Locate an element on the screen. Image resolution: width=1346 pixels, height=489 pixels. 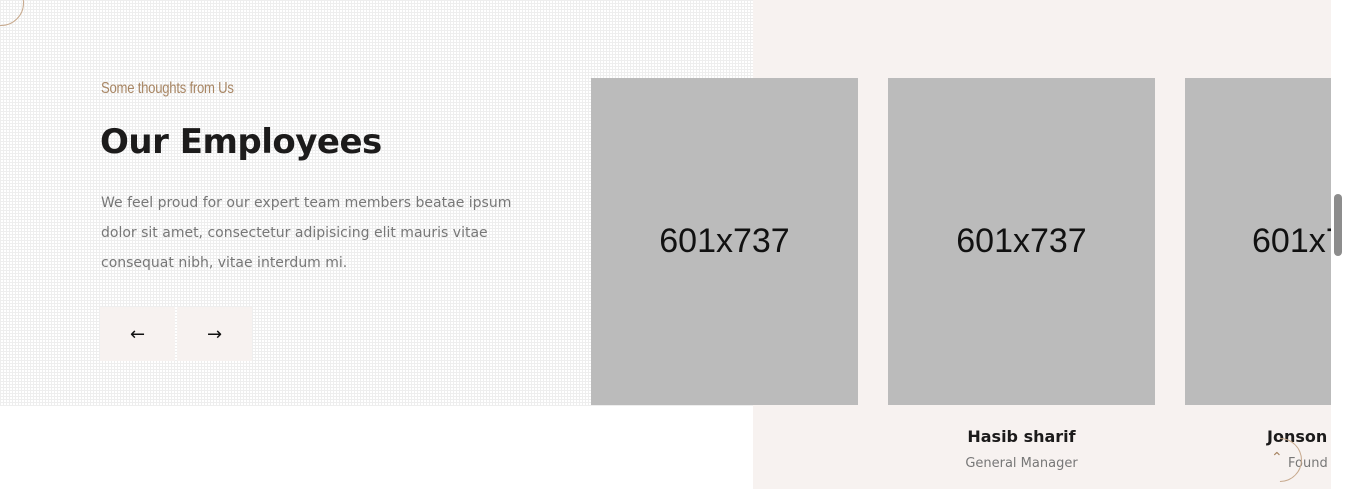
employee-card: 601x737 is located at coordinates (724, 241).